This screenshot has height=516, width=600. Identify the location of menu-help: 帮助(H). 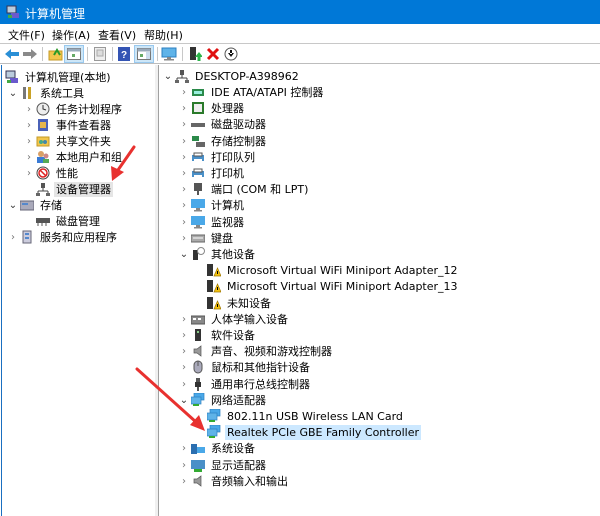
(163, 35).